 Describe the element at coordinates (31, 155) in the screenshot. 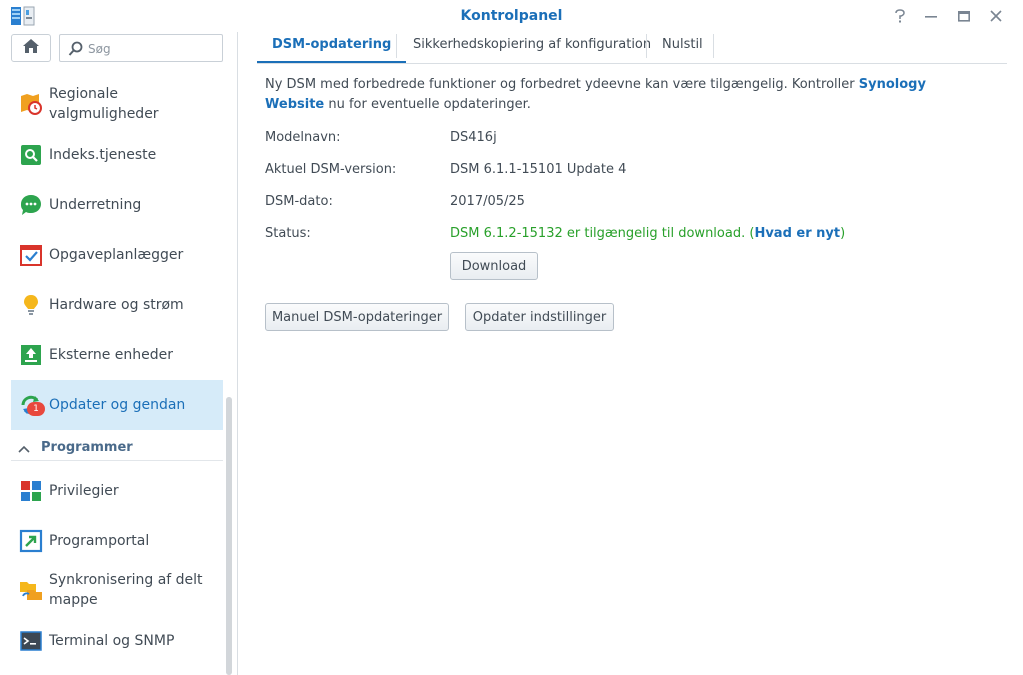

I see `index-search-icon` at that location.